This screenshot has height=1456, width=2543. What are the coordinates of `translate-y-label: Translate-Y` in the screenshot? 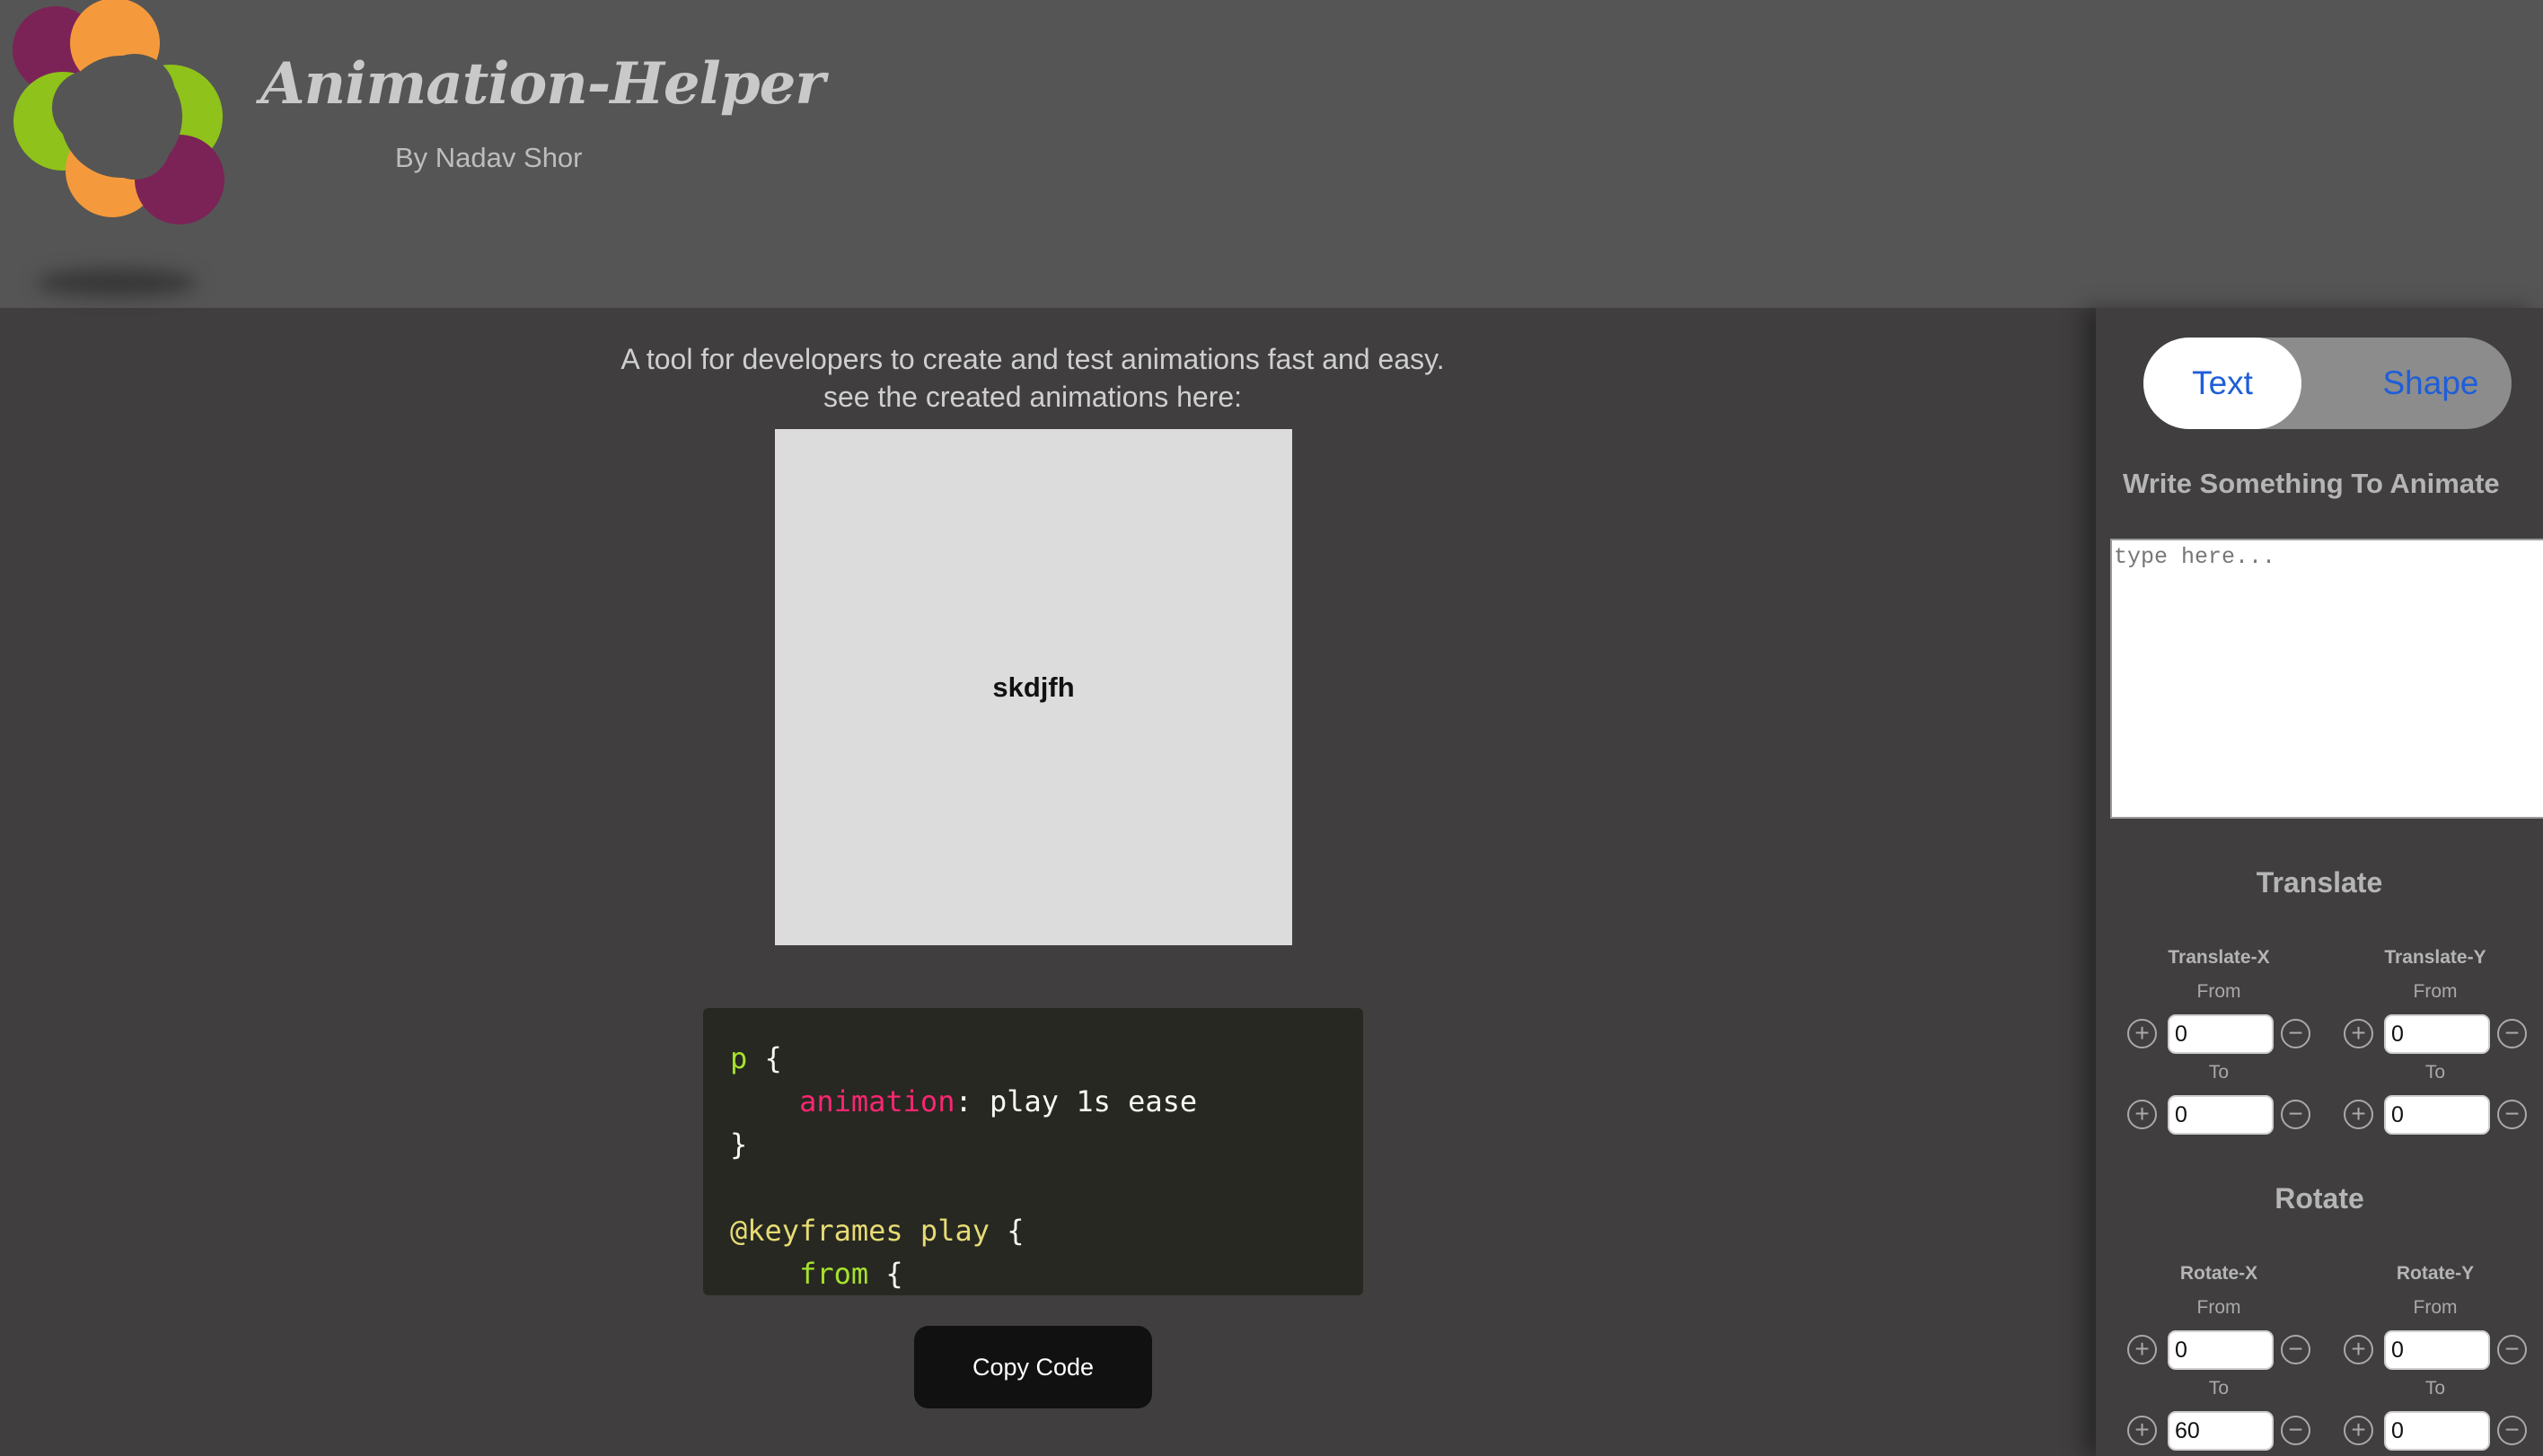 It's located at (2435, 958).